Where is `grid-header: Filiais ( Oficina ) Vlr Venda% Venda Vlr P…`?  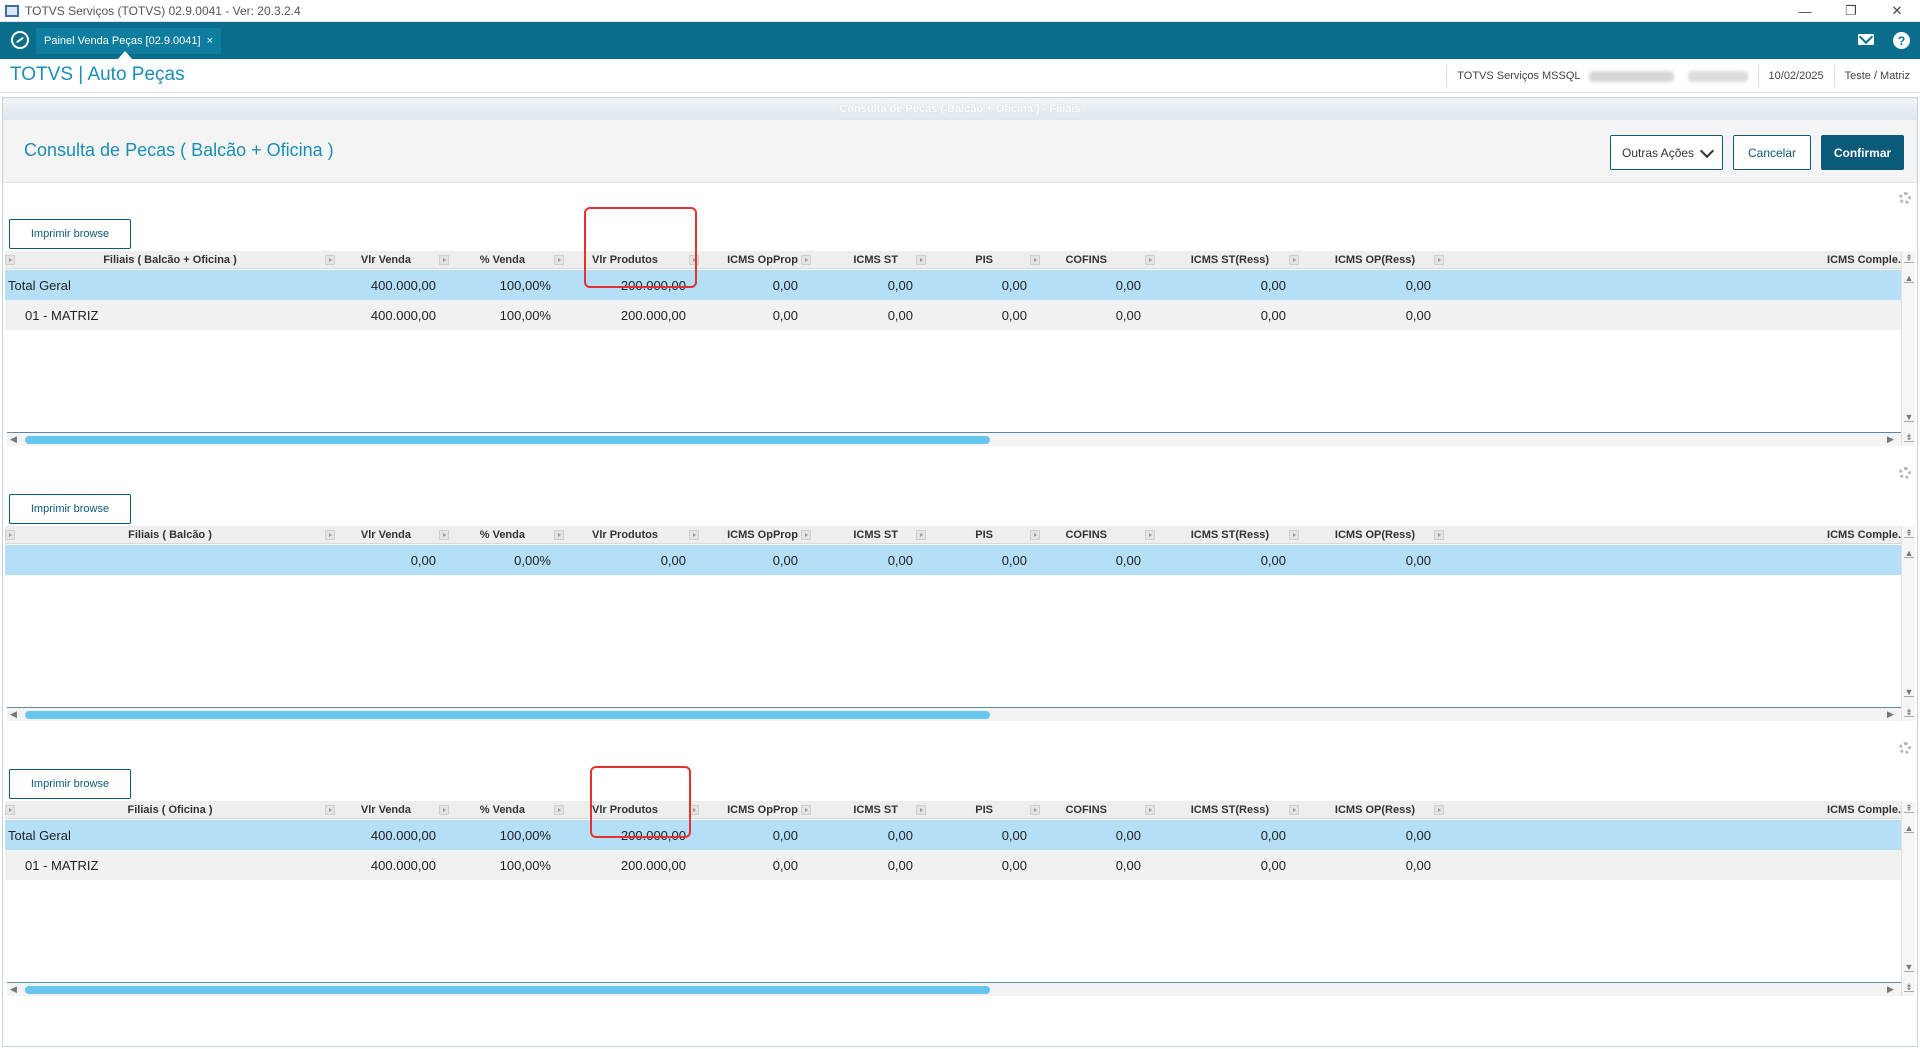 grid-header: Filiais ( Oficina ) Vlr Venda% Venda Vlr P… is located at coordinates (953, 810).